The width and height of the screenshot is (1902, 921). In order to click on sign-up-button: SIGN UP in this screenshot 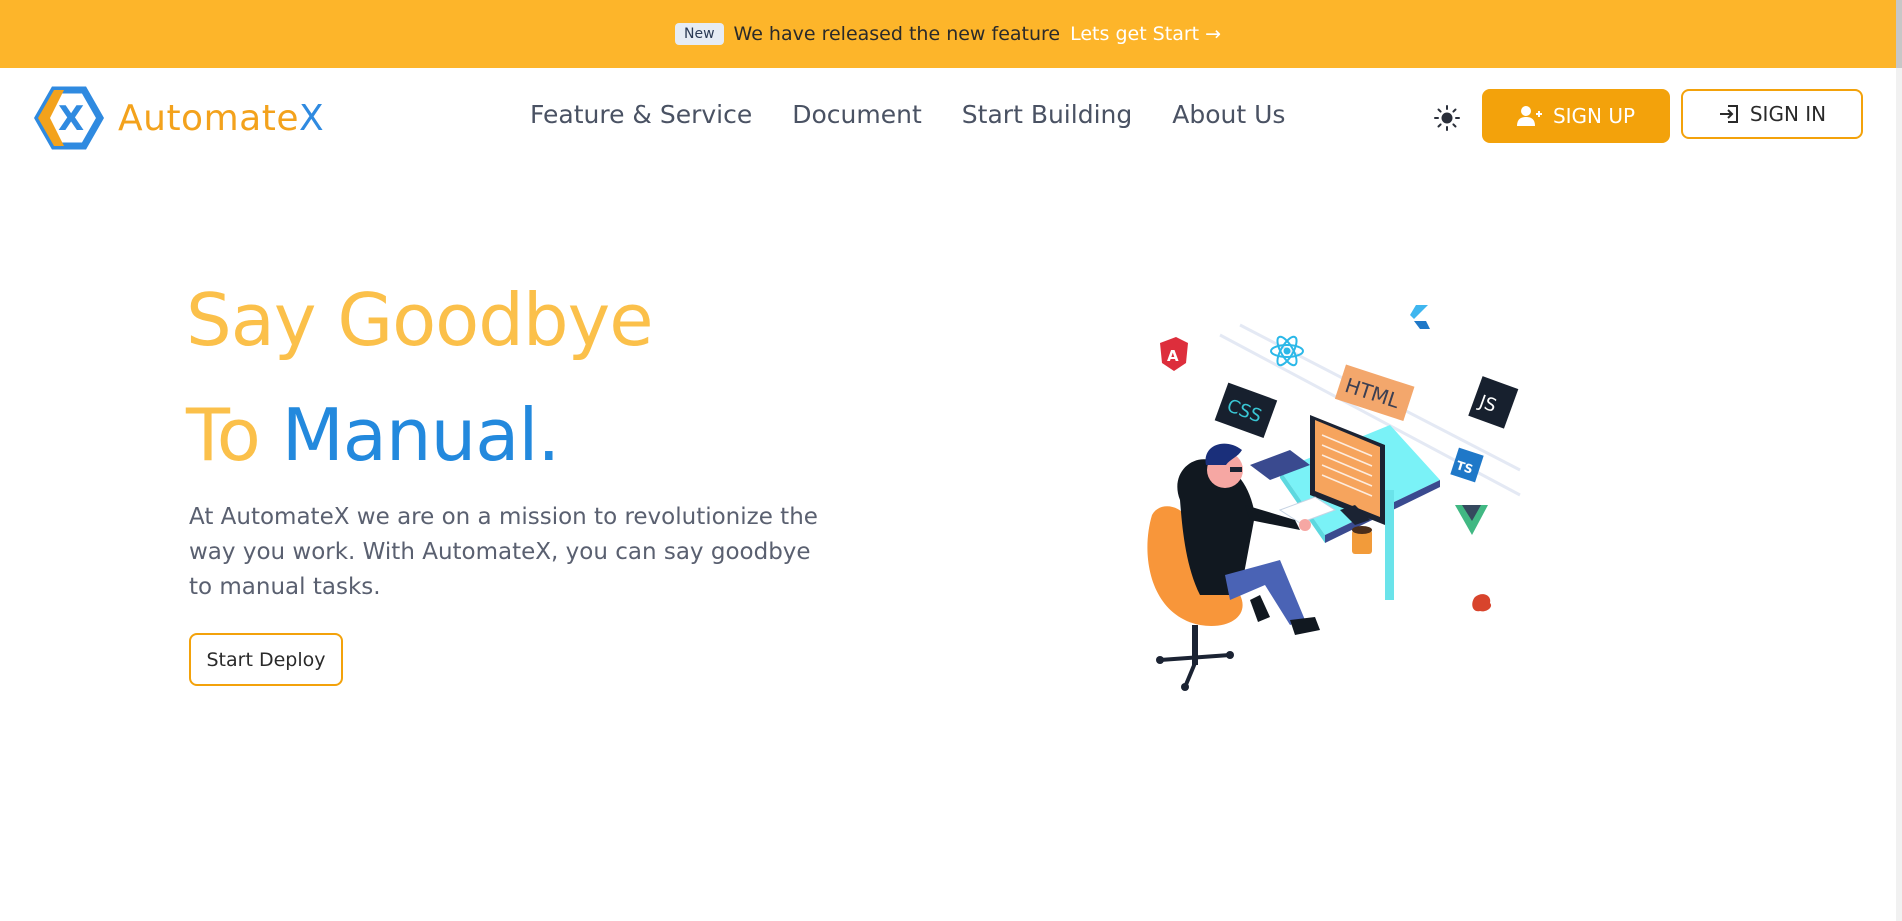, I will do `click(1576, 116)`.